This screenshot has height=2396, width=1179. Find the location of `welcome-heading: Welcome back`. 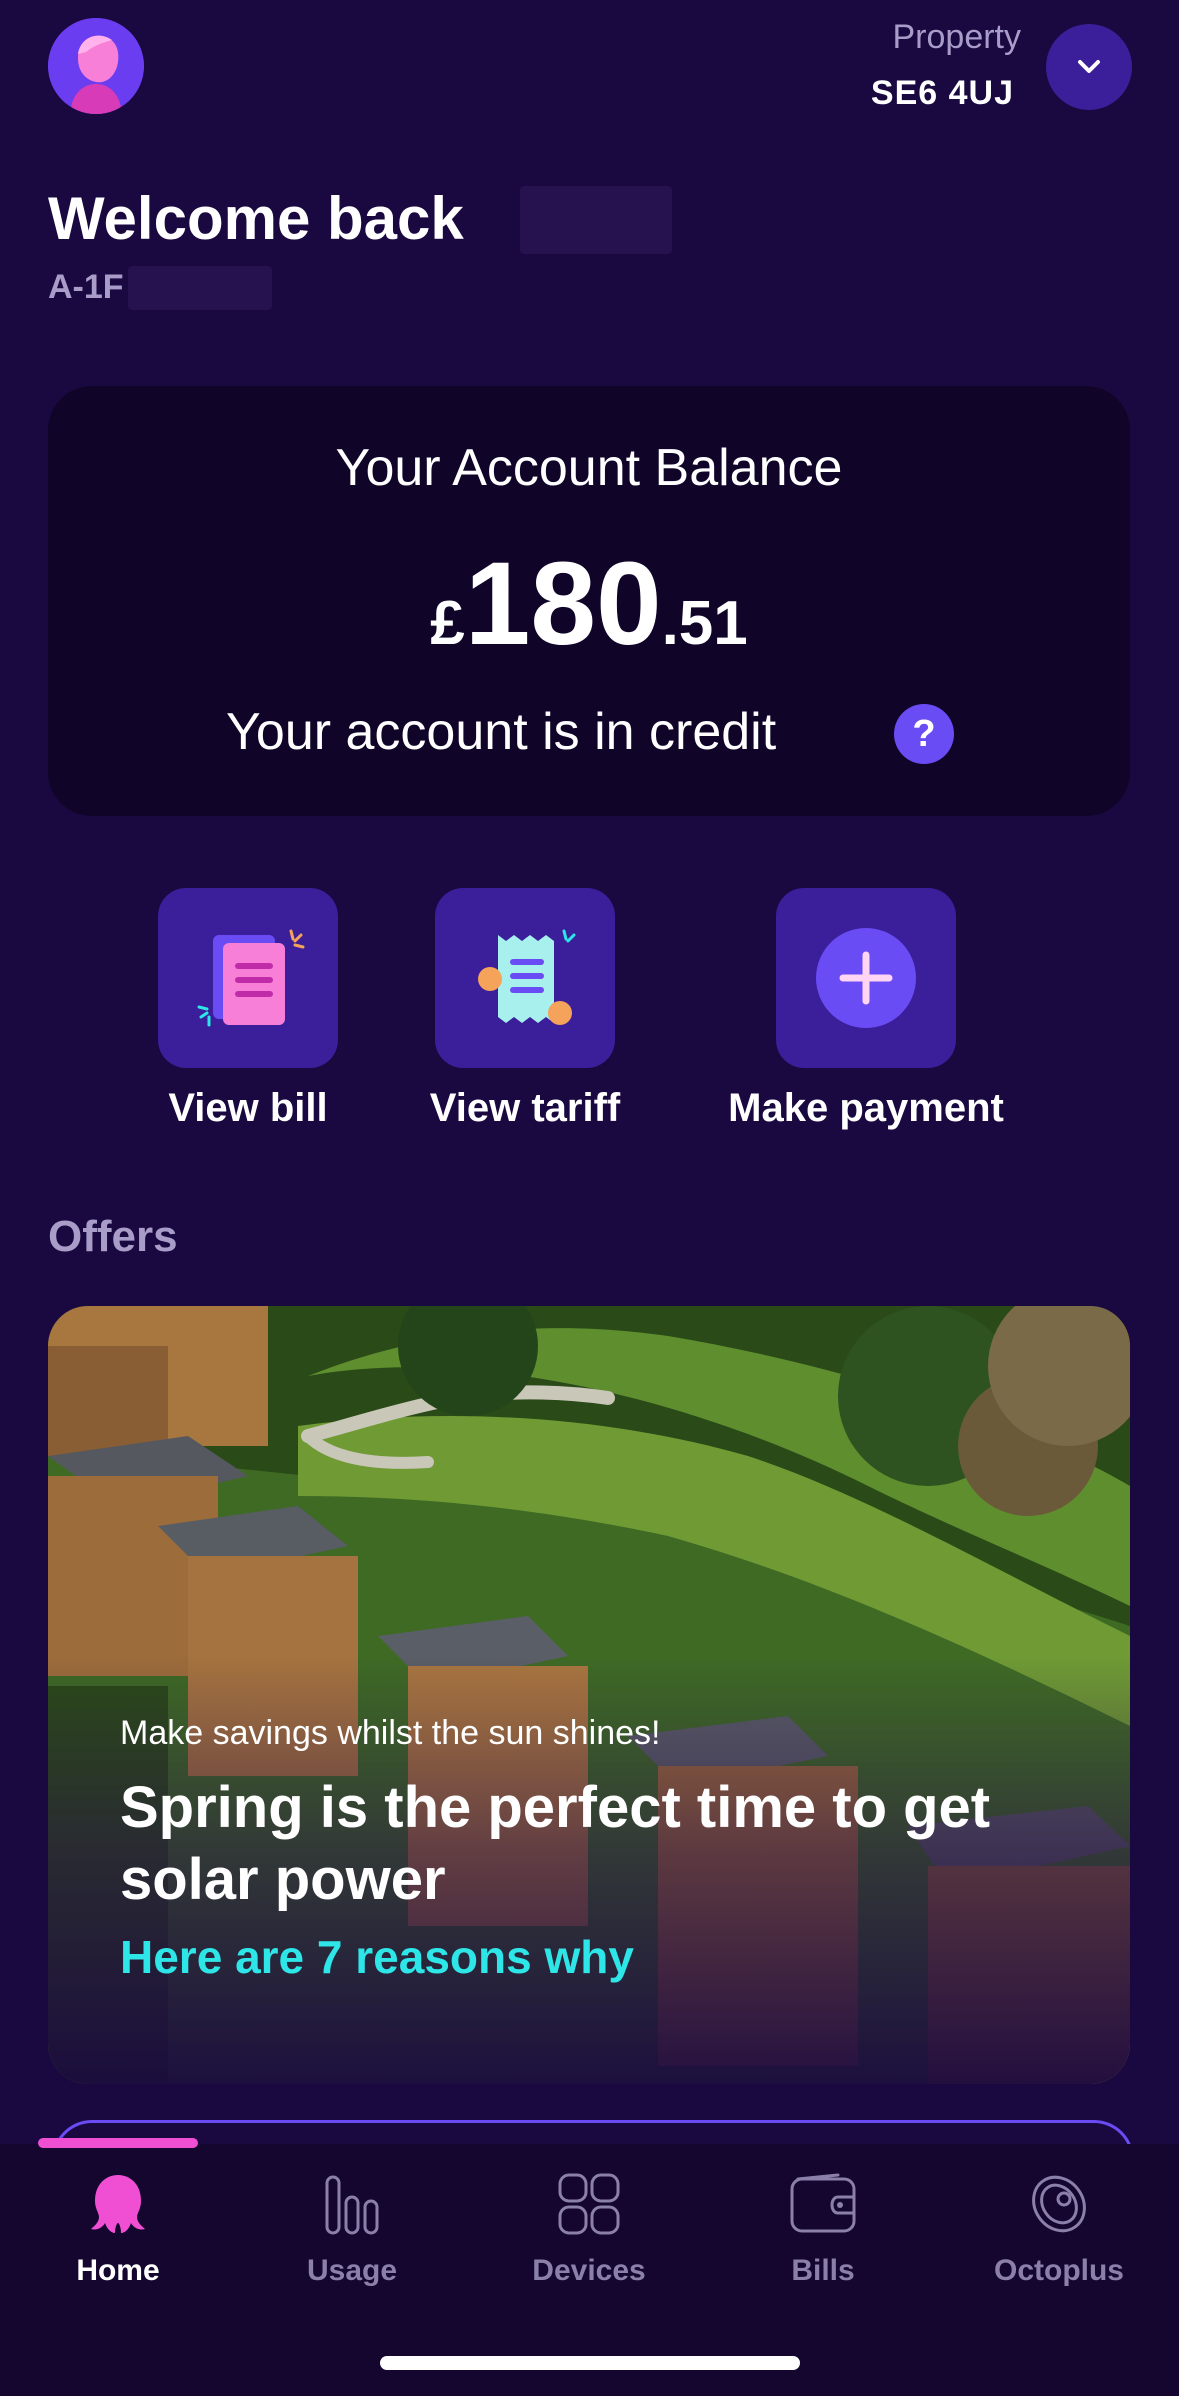

welcome-heading: Welcome back is located at coordinates (256, 218).